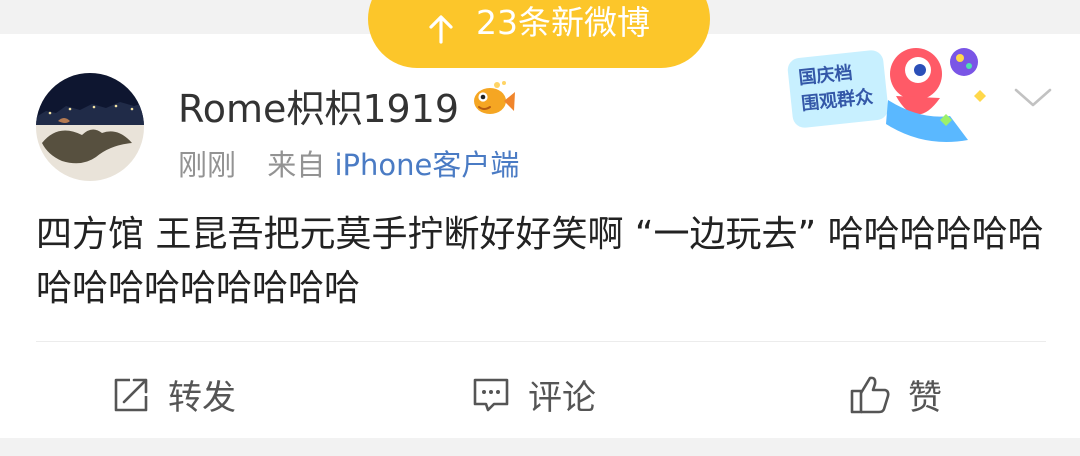 Image resolution: width=1080 pixels, height=456 pixels. I want to click on like-button: 赞, so click(895, 394).